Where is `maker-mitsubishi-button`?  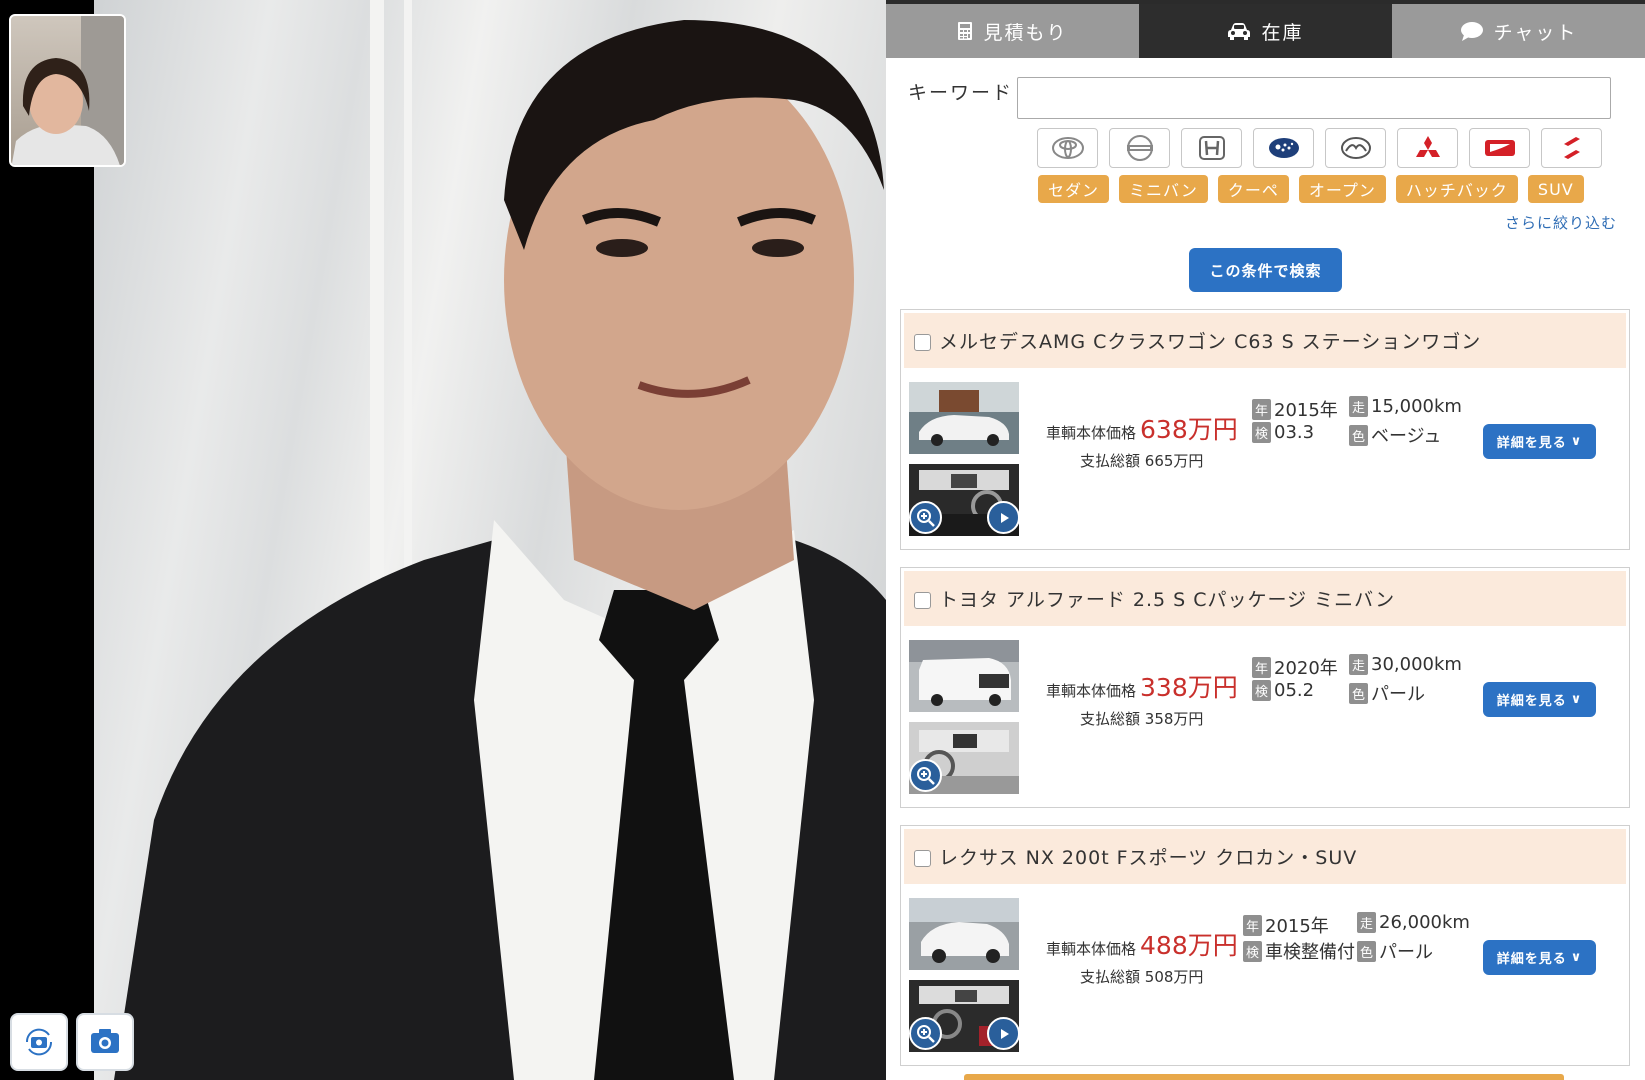
maker-mitsubishi-button is located at coordinates (1427, 148).